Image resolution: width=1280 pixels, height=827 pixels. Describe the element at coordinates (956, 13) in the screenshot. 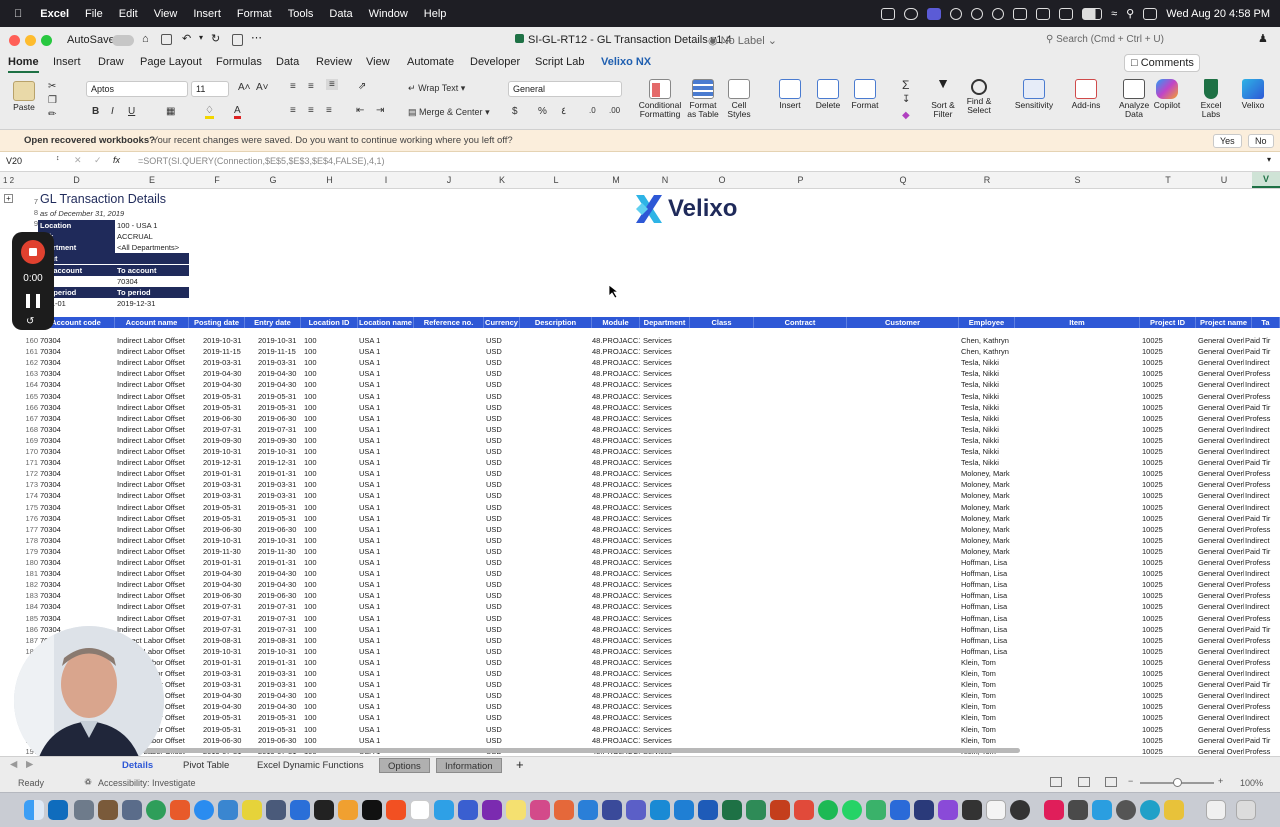

I see `sync-icon` at that location.